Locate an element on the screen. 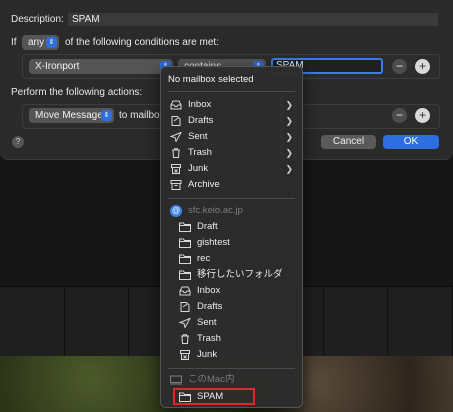  menu-header: No mailbox selected is located at coordinates (211, 79).